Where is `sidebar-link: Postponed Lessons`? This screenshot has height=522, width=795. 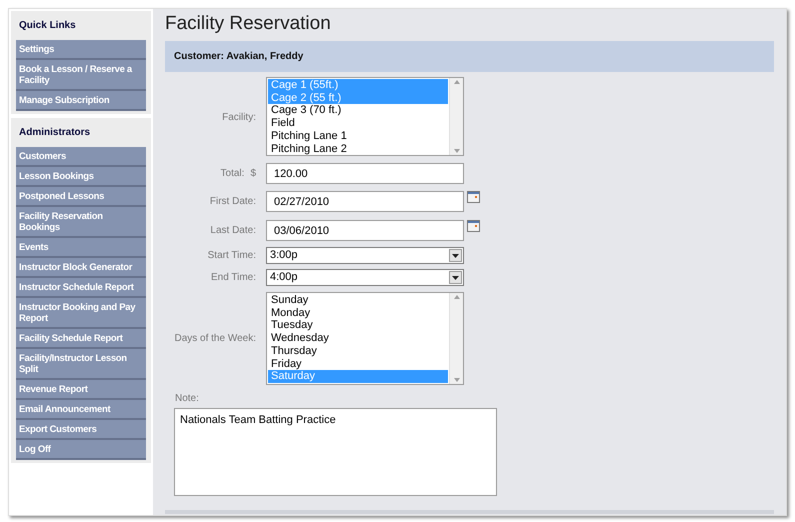 sidebar-link: Postponed Lessons is located at coordinates (81, 197).